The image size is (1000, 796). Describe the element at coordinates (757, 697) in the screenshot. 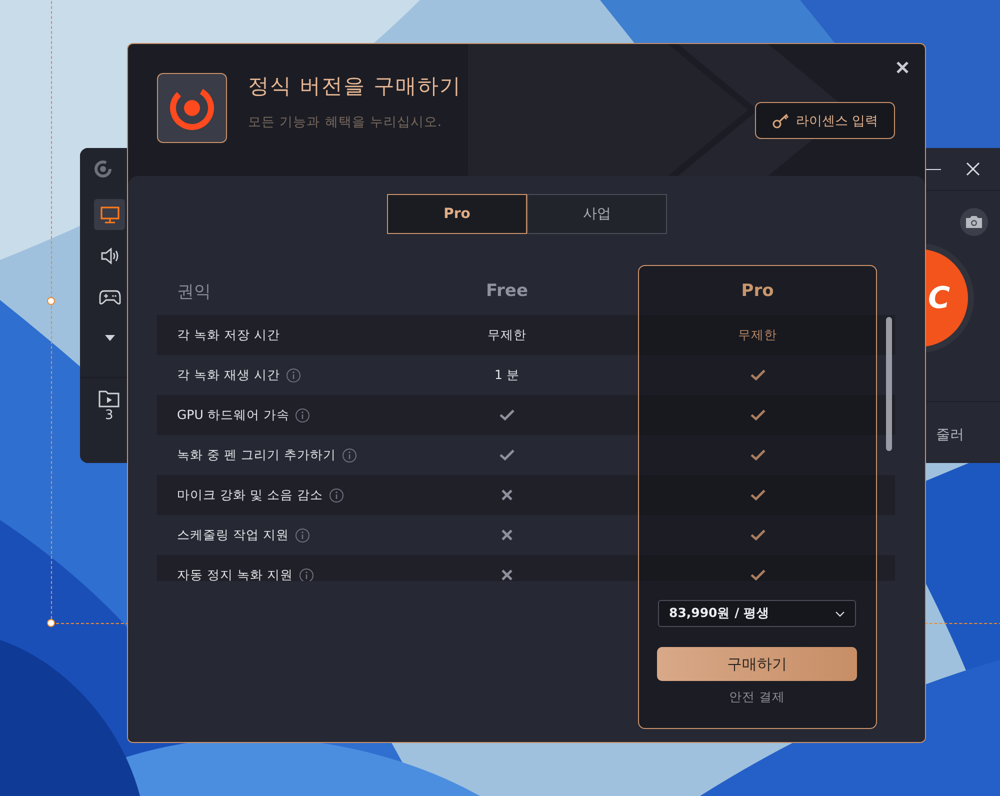

I see `secure-payment-note: 안전 결제` at that location.